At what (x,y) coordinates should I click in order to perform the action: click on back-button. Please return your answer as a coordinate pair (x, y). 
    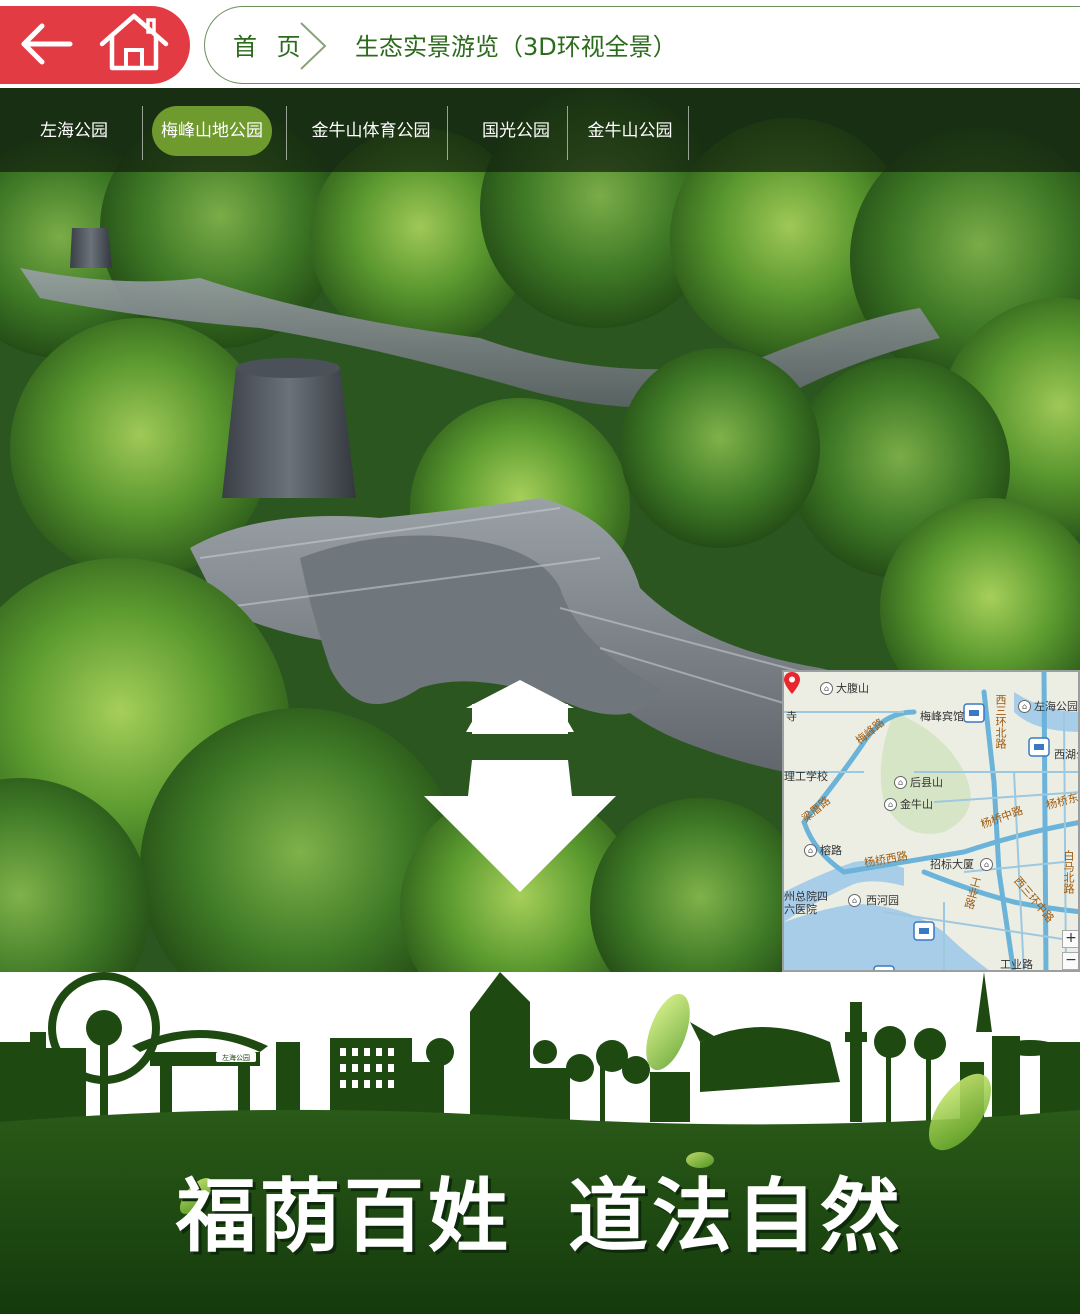
    Looking at the image, I should click on (52, 45).